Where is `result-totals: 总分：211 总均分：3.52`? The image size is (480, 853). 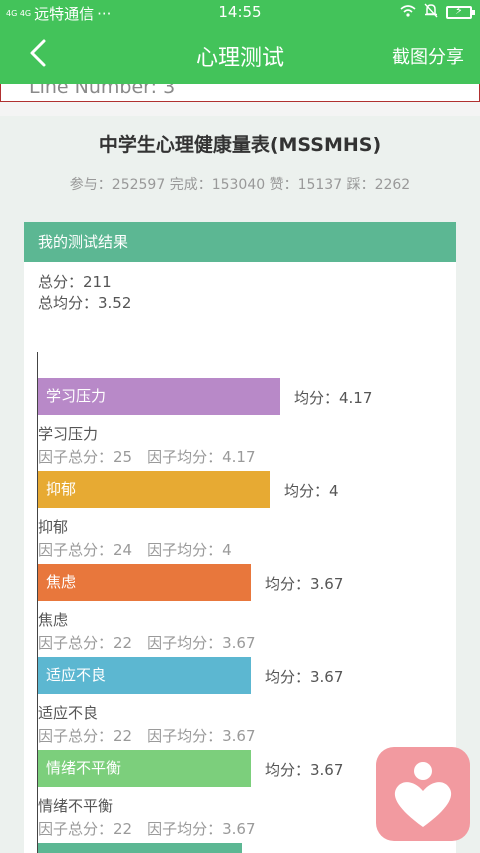 result-totals: 总分：211 总均分：3.52 is located at coordinates (84, 293).